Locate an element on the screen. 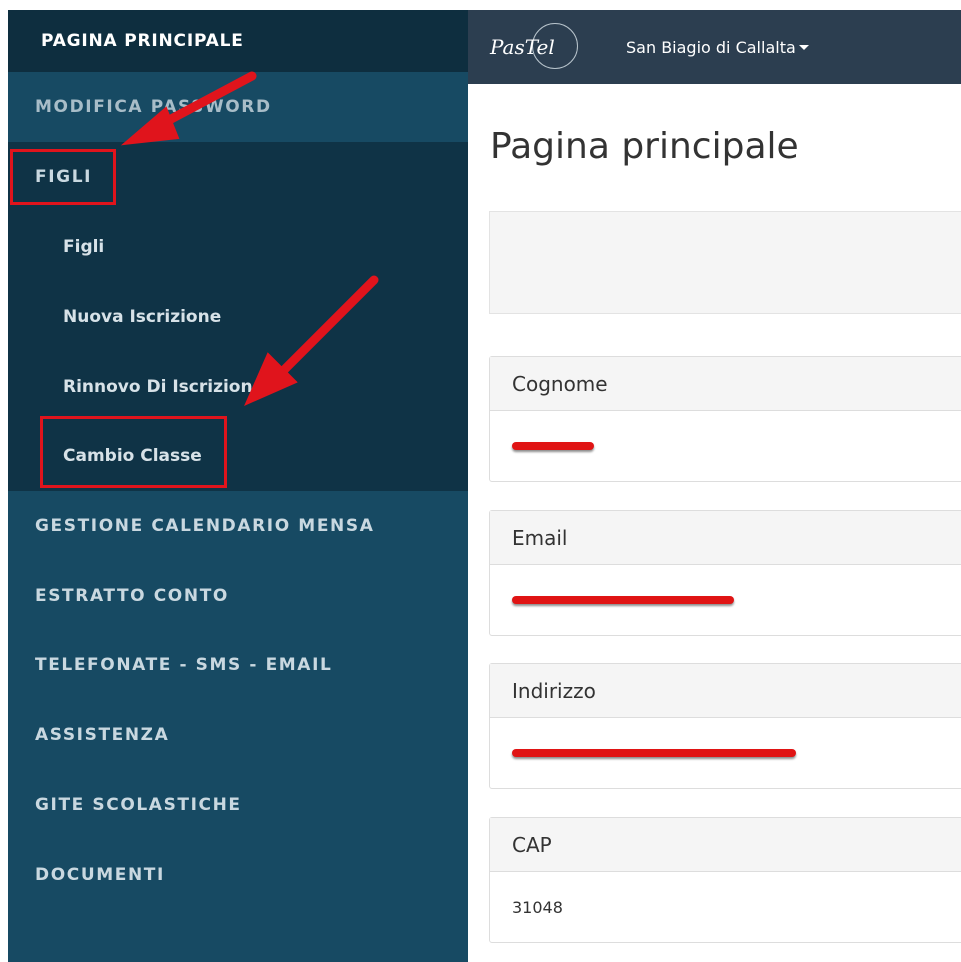  annotation-arrows is located at coordinates (249, 238).